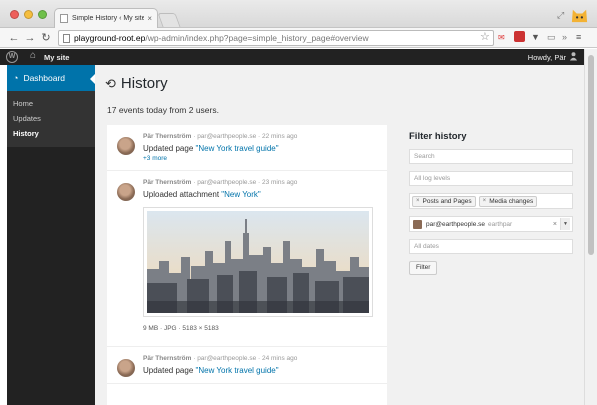  What do you see at coordinates (110, 83) in the screenshot?
I see `history-clock-icon: ⟲` at bounding box center [110, 83].